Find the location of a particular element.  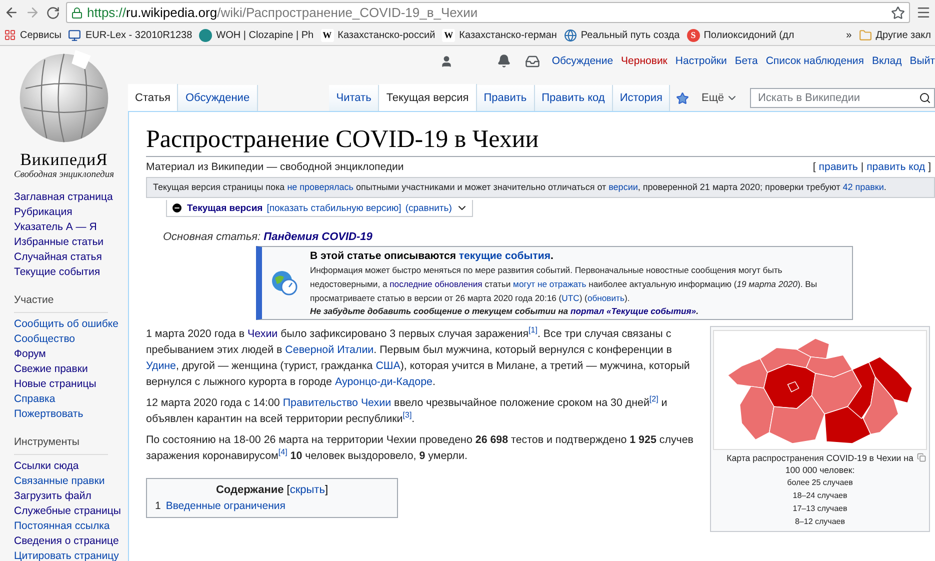

personal-link: Черновик is located at coordinates (644, 61).